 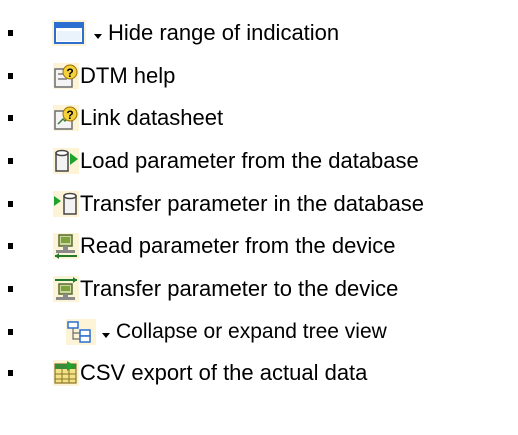 I want to click on item-label: Transfer parameter to the device, so click(x=239, y=288).